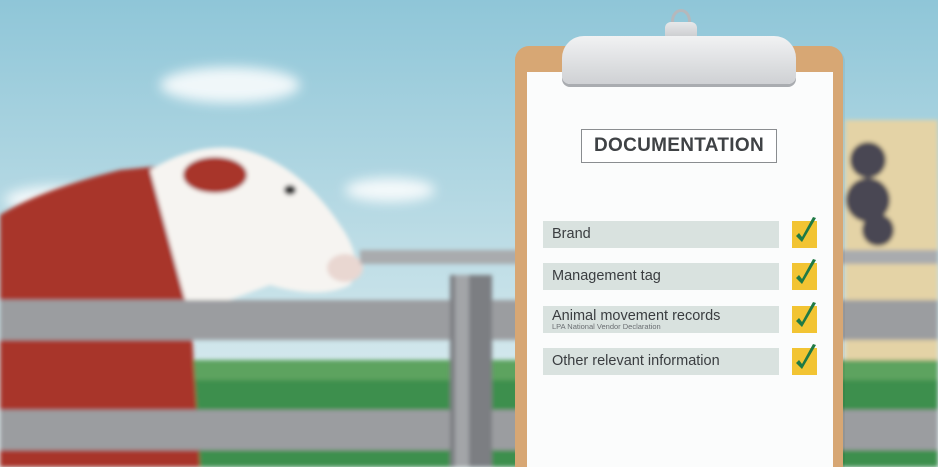 Image resolution: width=938 pixels, height=467 pixels. What do you see at coordinates (636, 361) in the screenshot?
I see `checklist-item-label: Other relevant information` at bounding box center [636, 361].